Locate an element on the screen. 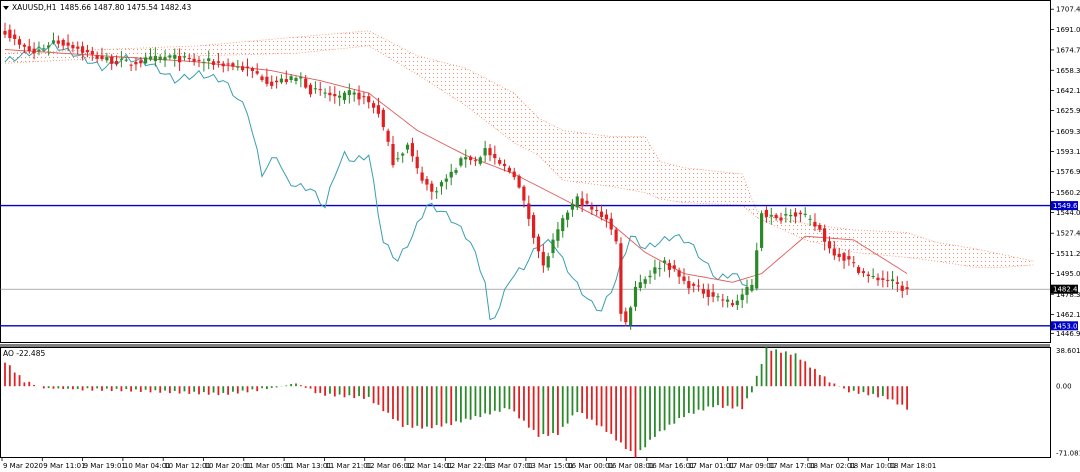 The width and height of the screenshot is (1080, 472). price-tick-label: 1446.95 is located at coordinates (1068, 334).